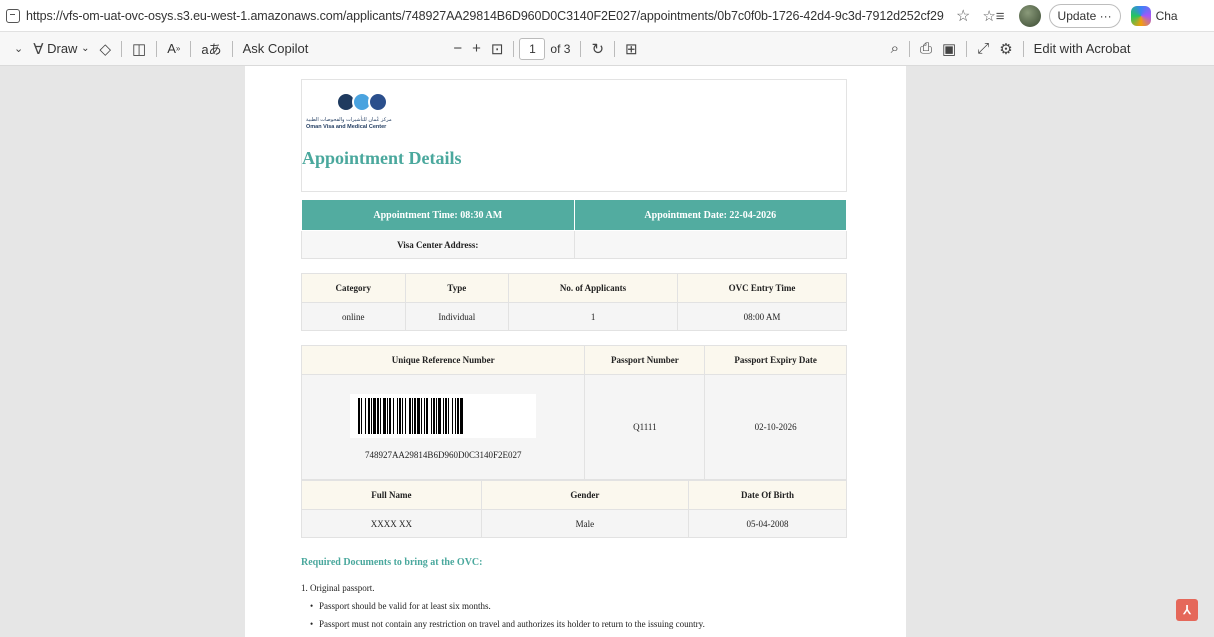 This screenshot has height=637, width=1214. Describe the element at coordinates (38, 49) in the screenshot. I see `draw-icon: ∀` at that location.